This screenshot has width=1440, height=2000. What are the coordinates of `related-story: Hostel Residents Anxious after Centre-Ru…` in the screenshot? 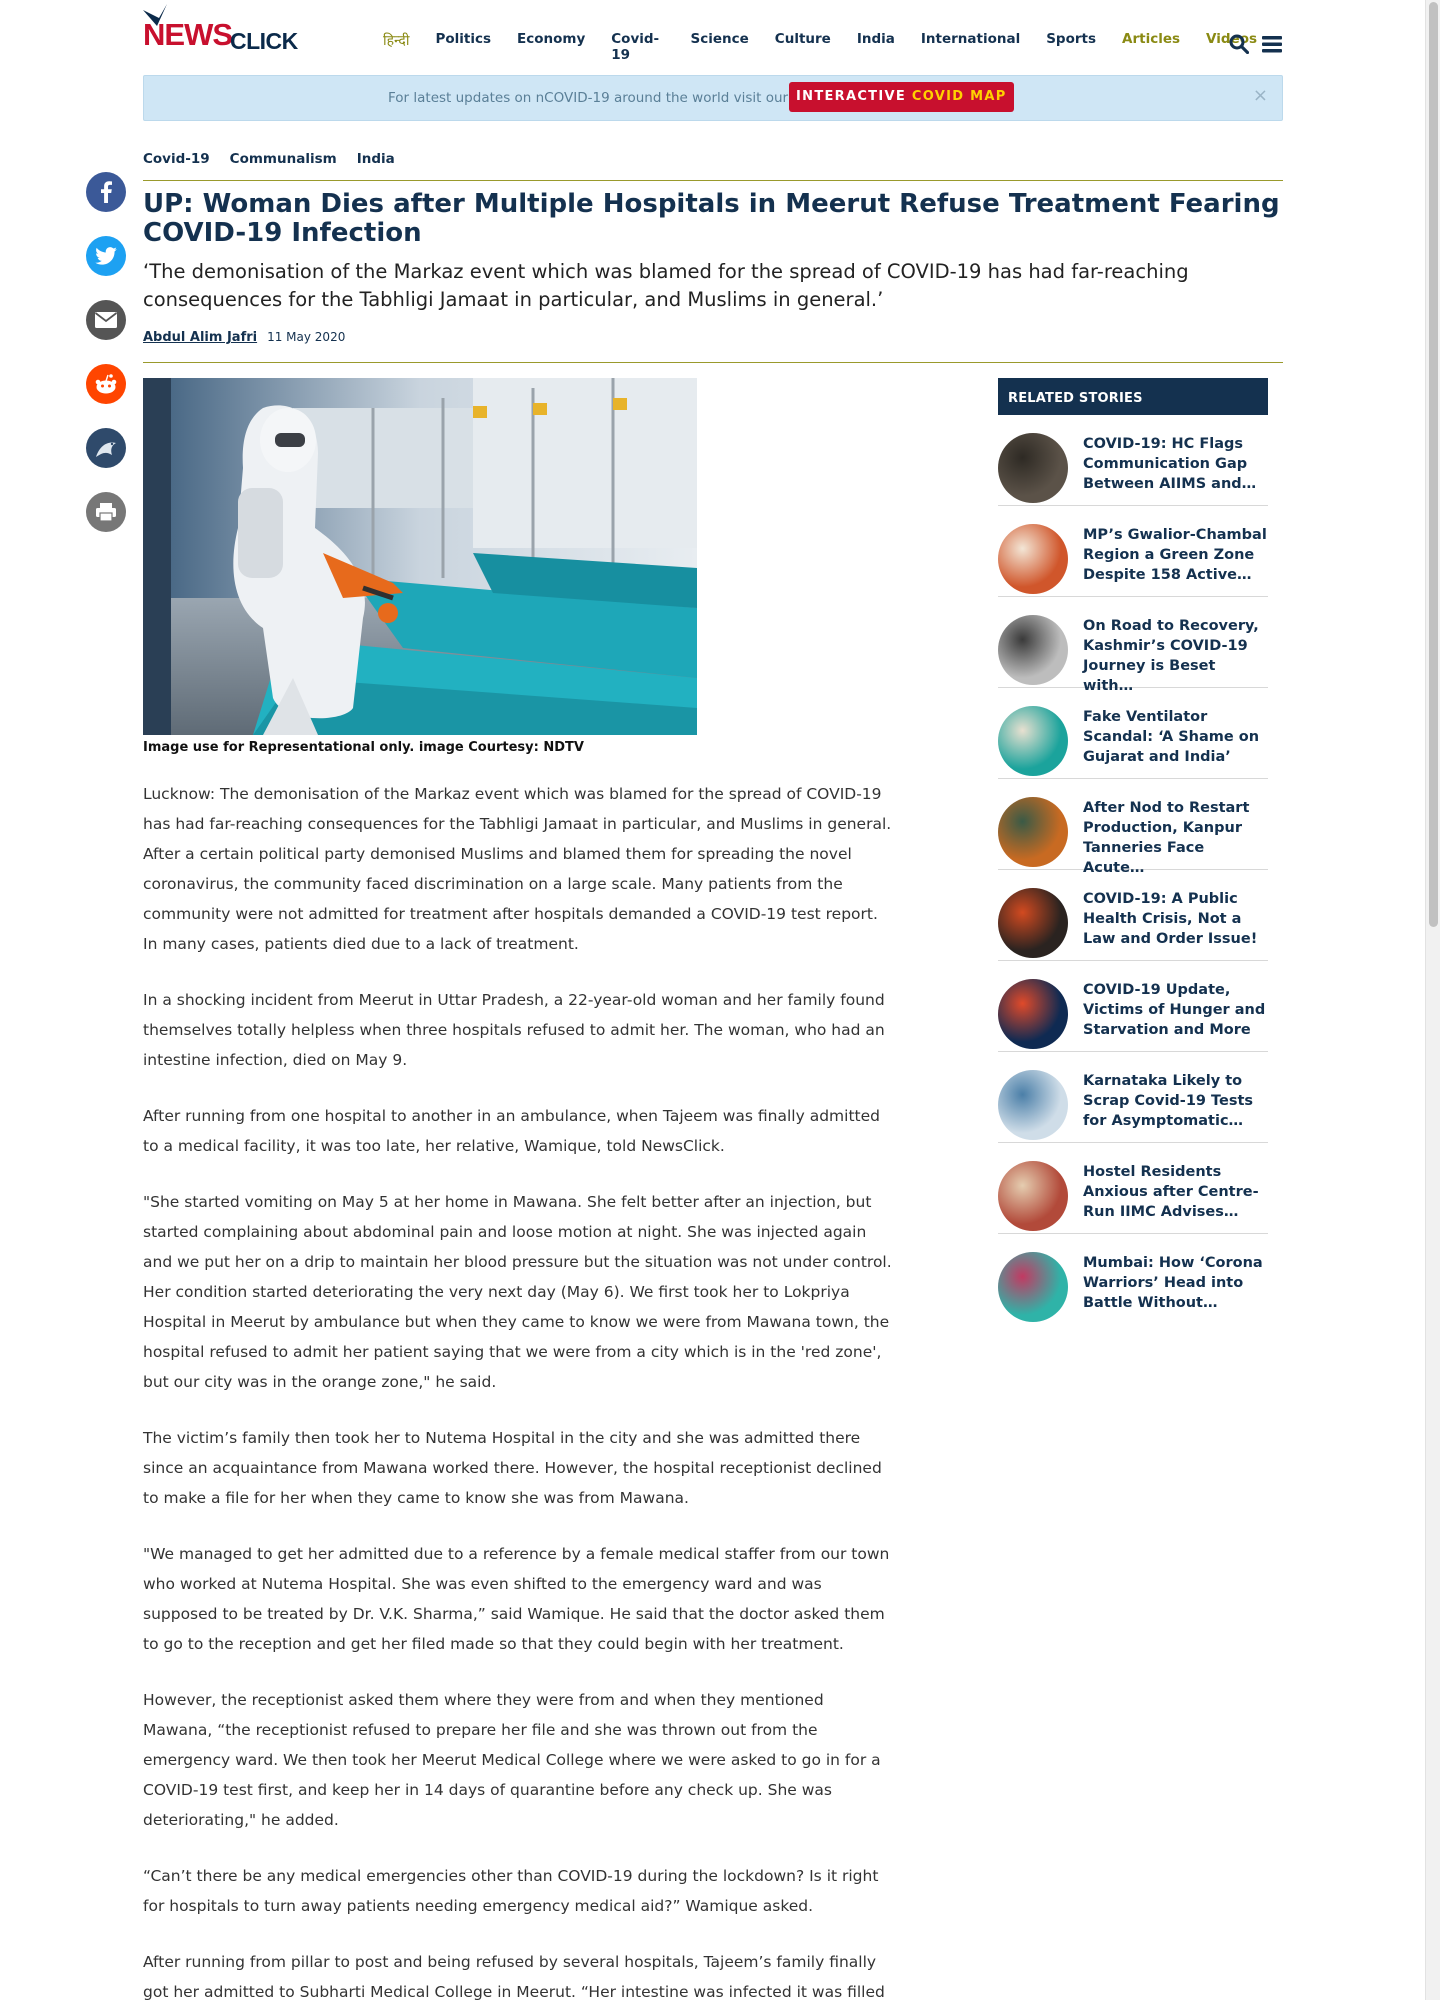 It's located at (1133, 1188).